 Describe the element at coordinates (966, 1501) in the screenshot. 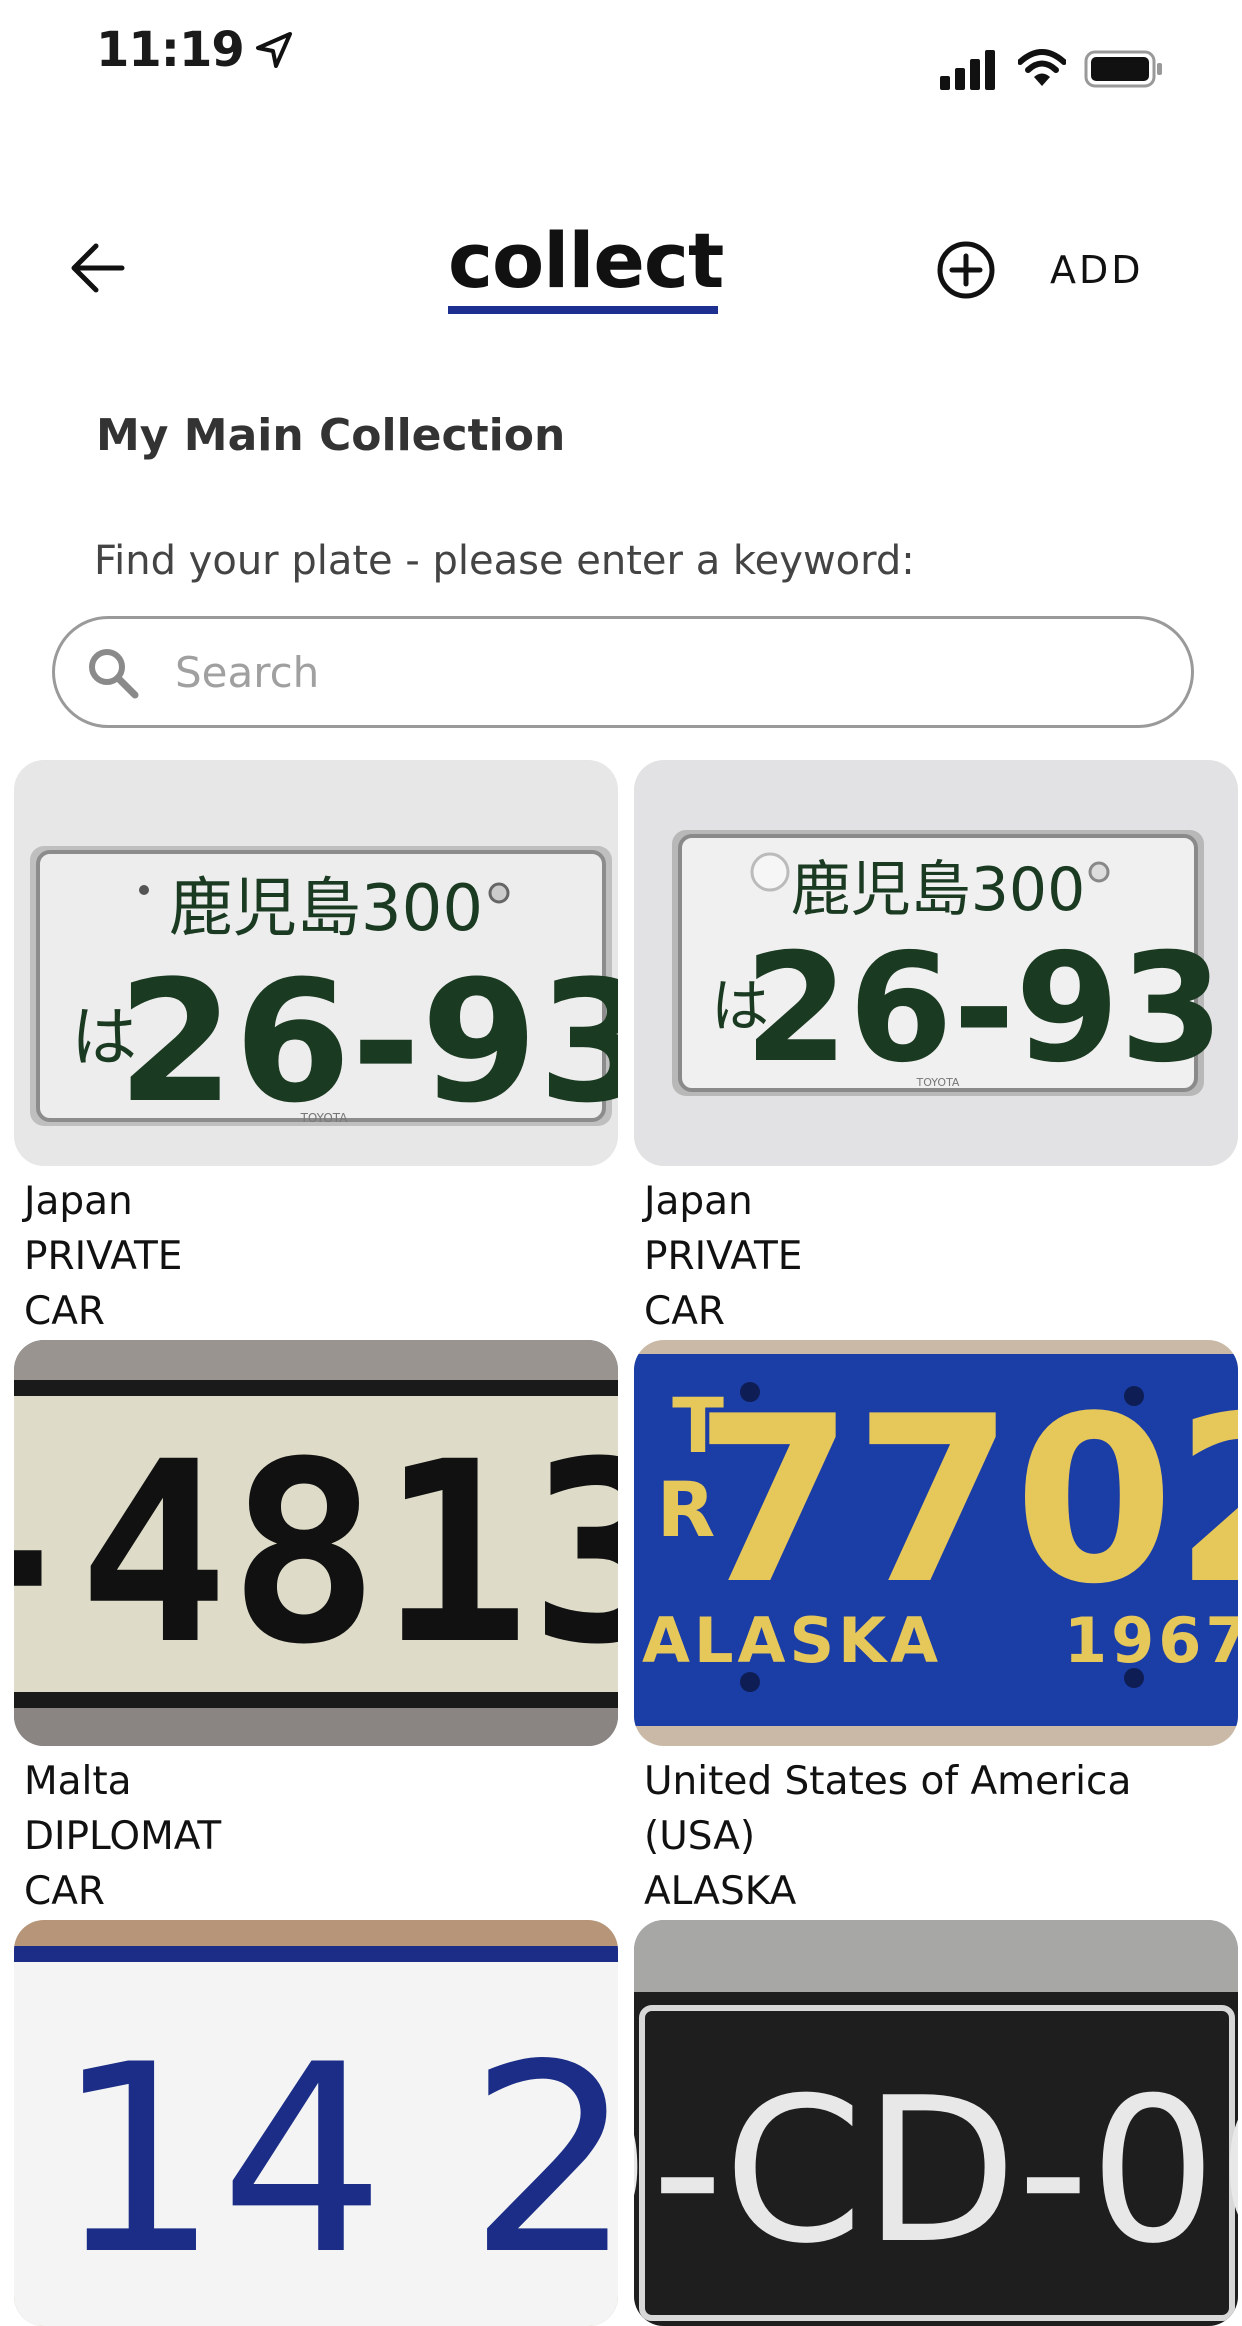

I see `plate-number-text: 7702` at that location.